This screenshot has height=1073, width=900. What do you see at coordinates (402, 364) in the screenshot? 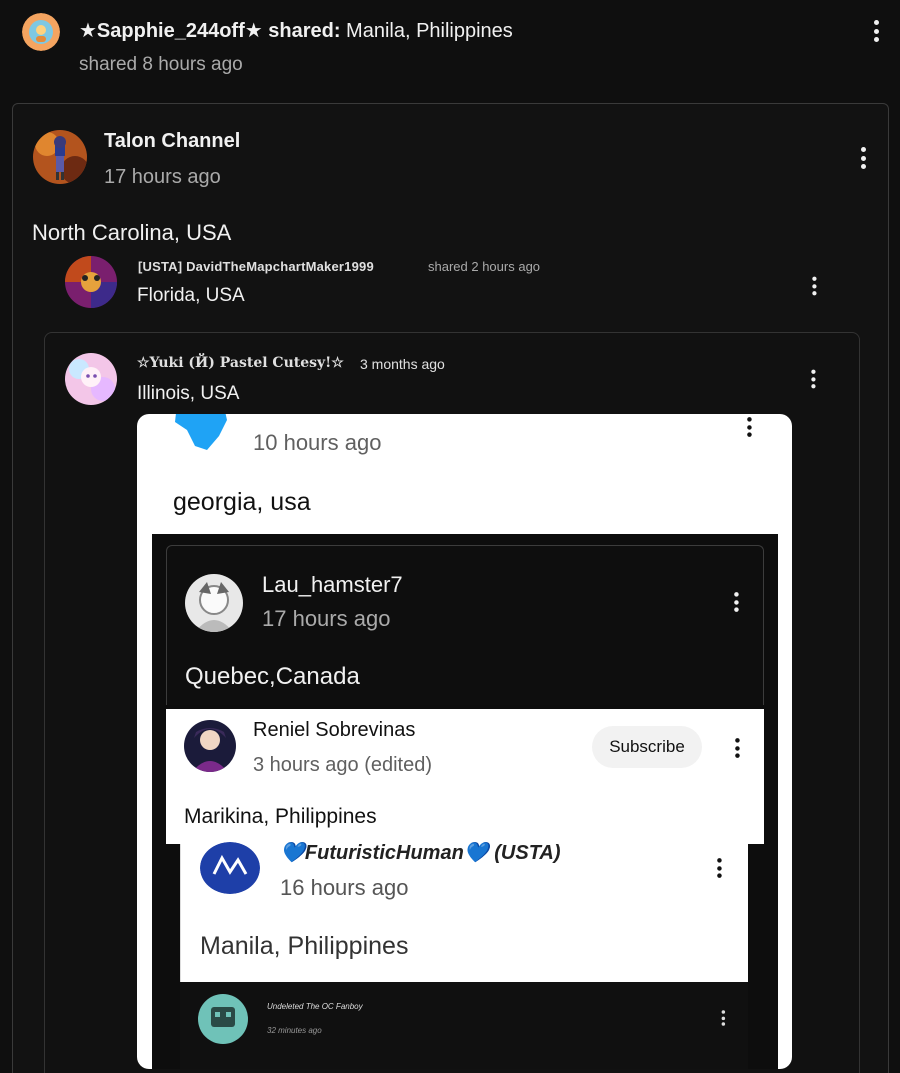
I see `yuki-time: 3 months ago` at bounding box center [402, 364].